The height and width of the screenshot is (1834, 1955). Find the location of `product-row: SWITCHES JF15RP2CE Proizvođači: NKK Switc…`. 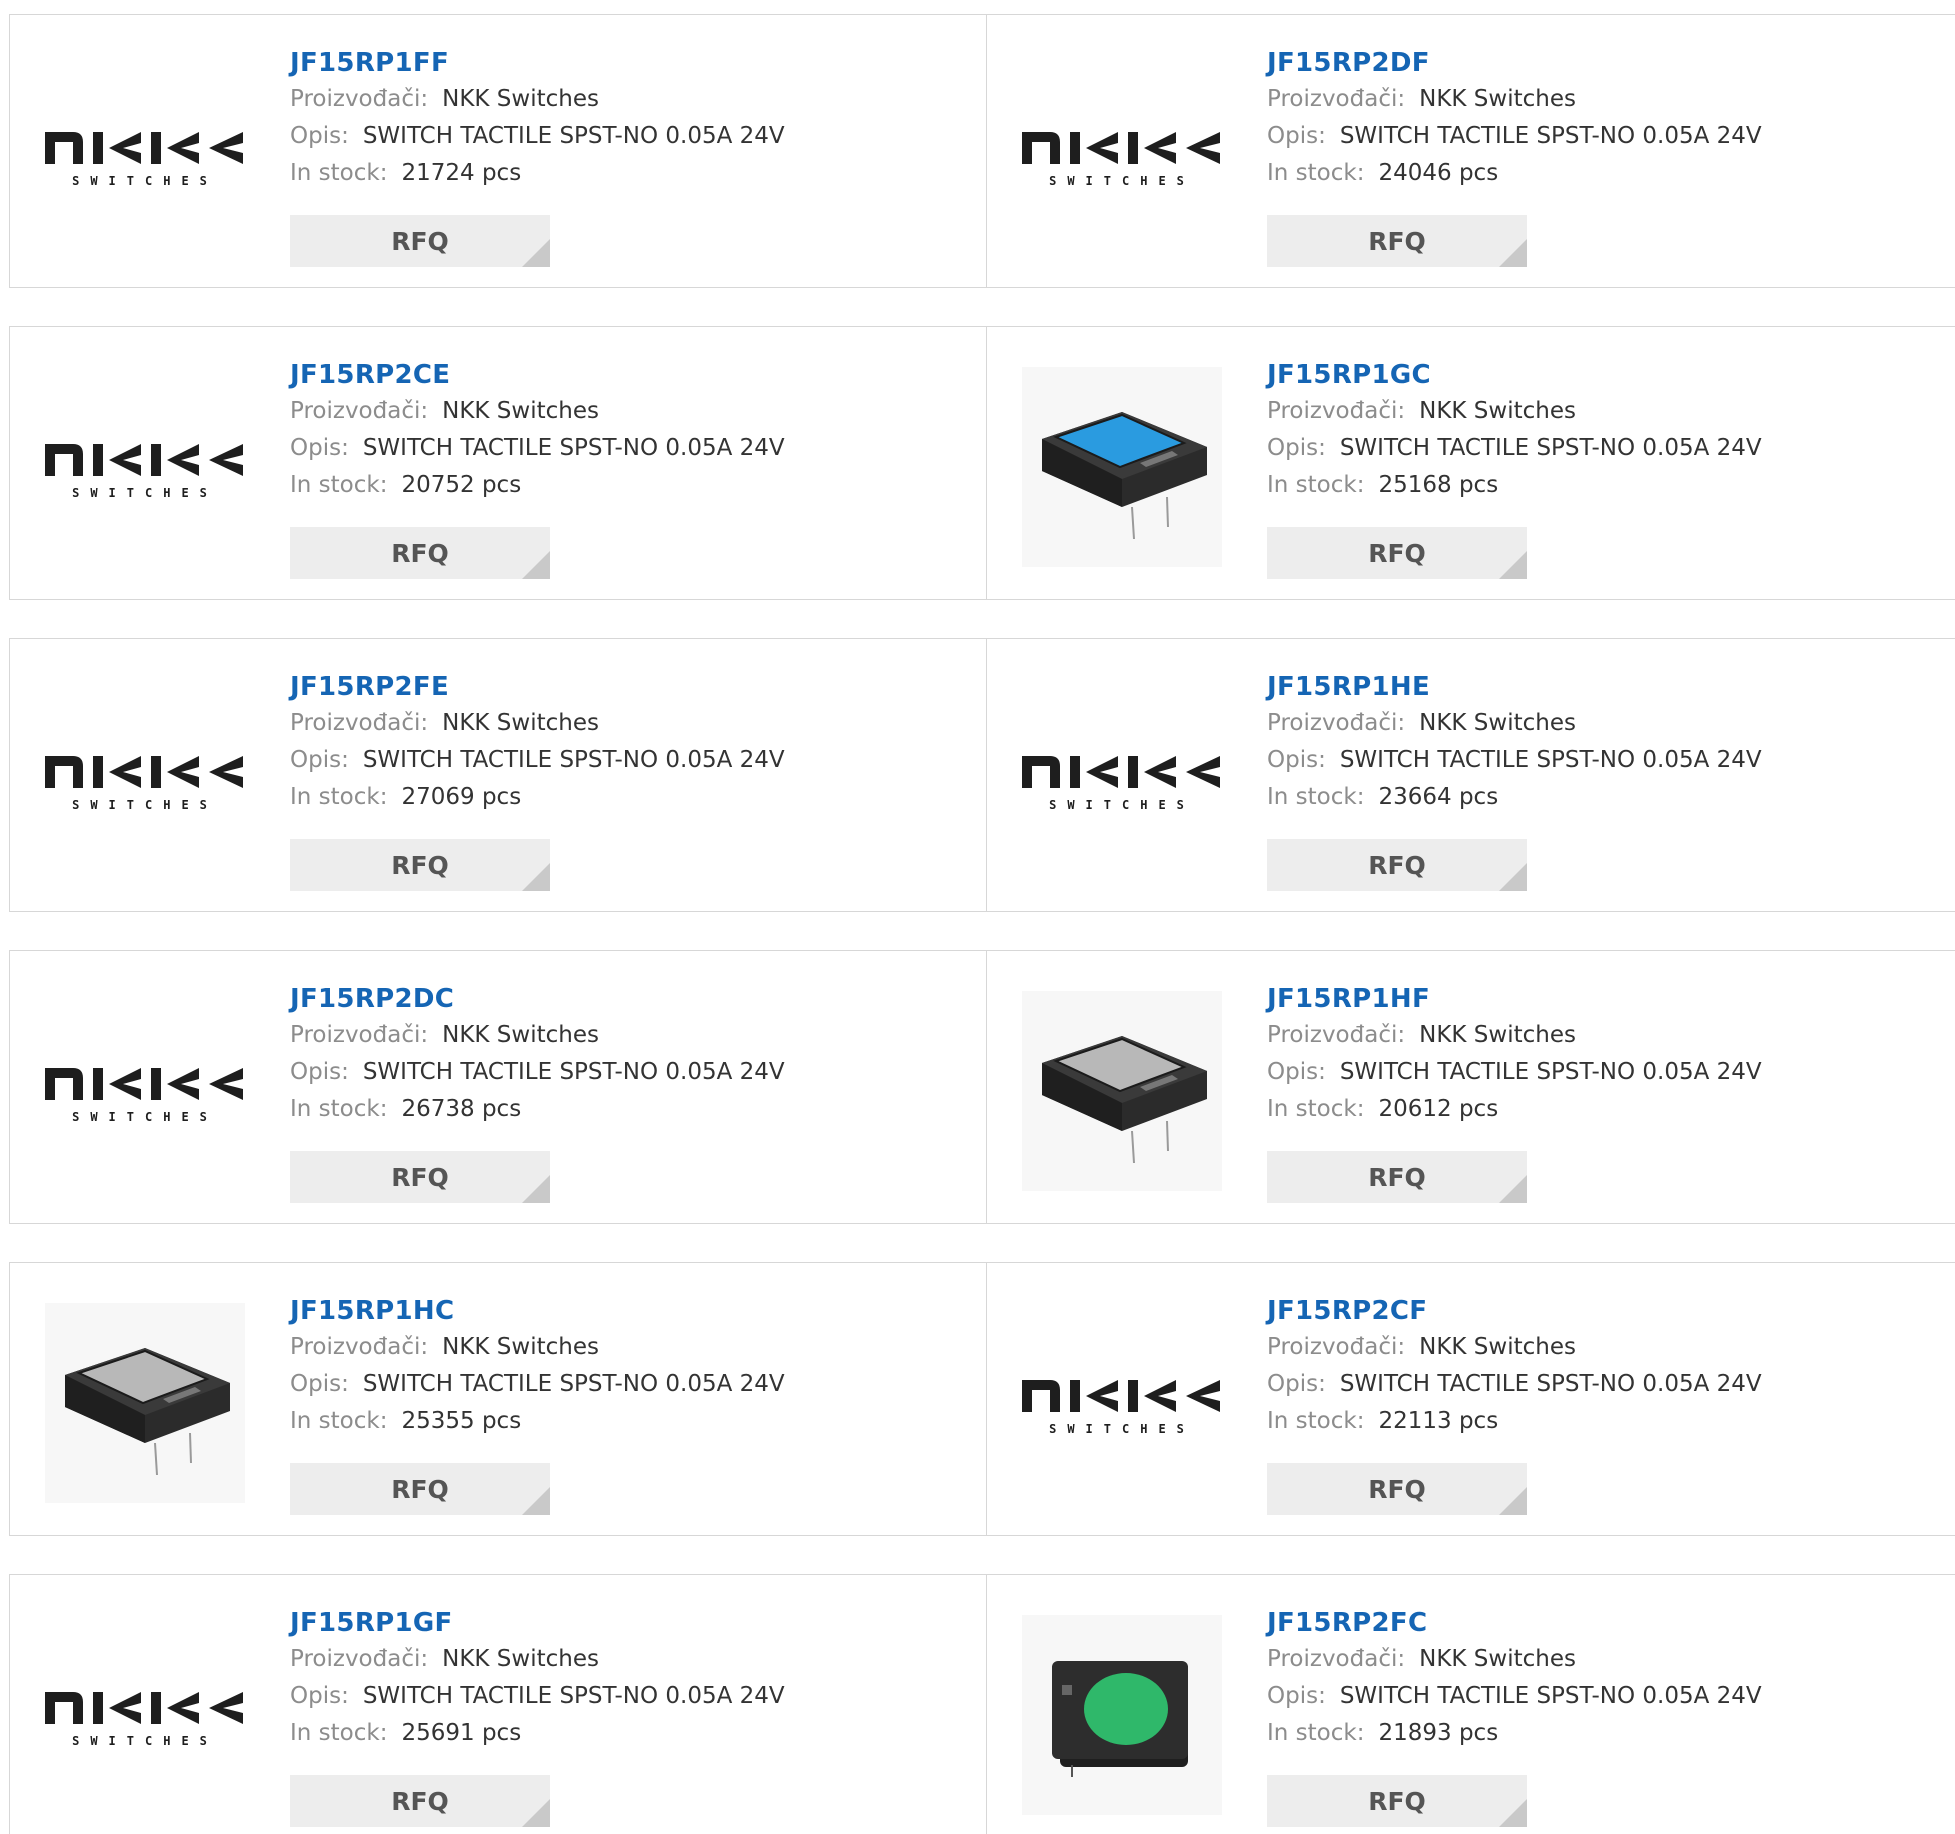

product-row: SWITCHES JF15RP2CE Proizvođači: NKK Switc… is located at coordinates (982, 463).